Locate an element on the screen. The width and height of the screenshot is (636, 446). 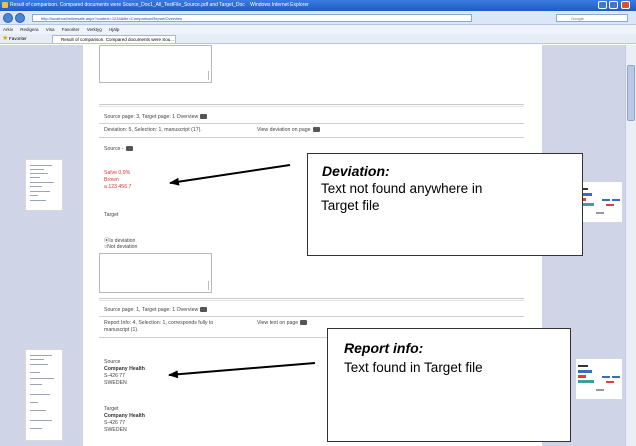
maximize-button is located at coordinates (613, 5).